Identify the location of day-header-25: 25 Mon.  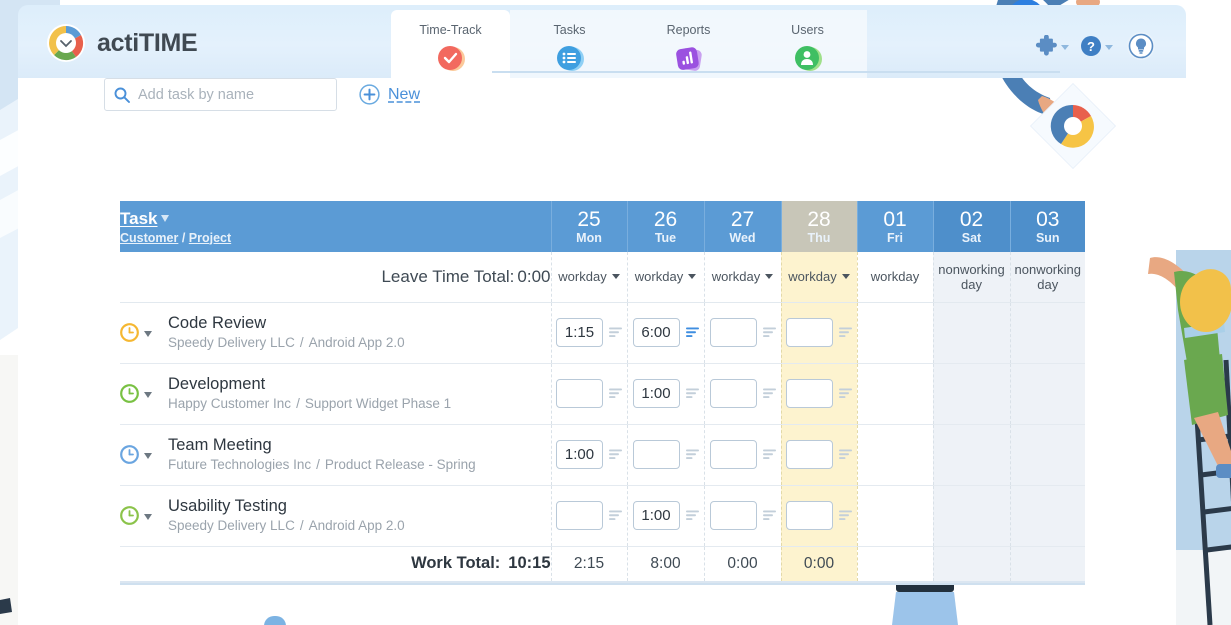
(588, 226).